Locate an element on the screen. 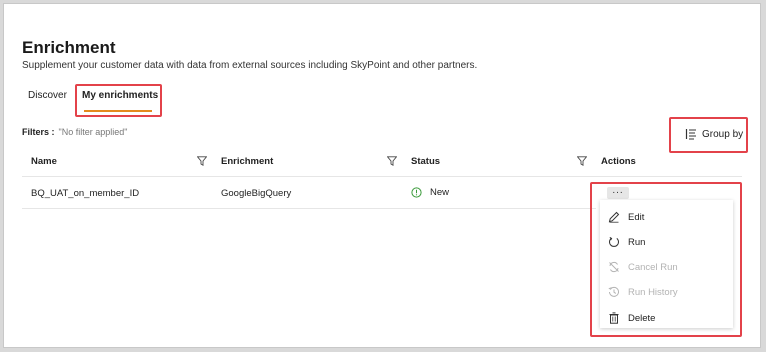 The width and height of the screenshot is (766, 352). filter-enrichment-icon is located at coordinates (392, 161).